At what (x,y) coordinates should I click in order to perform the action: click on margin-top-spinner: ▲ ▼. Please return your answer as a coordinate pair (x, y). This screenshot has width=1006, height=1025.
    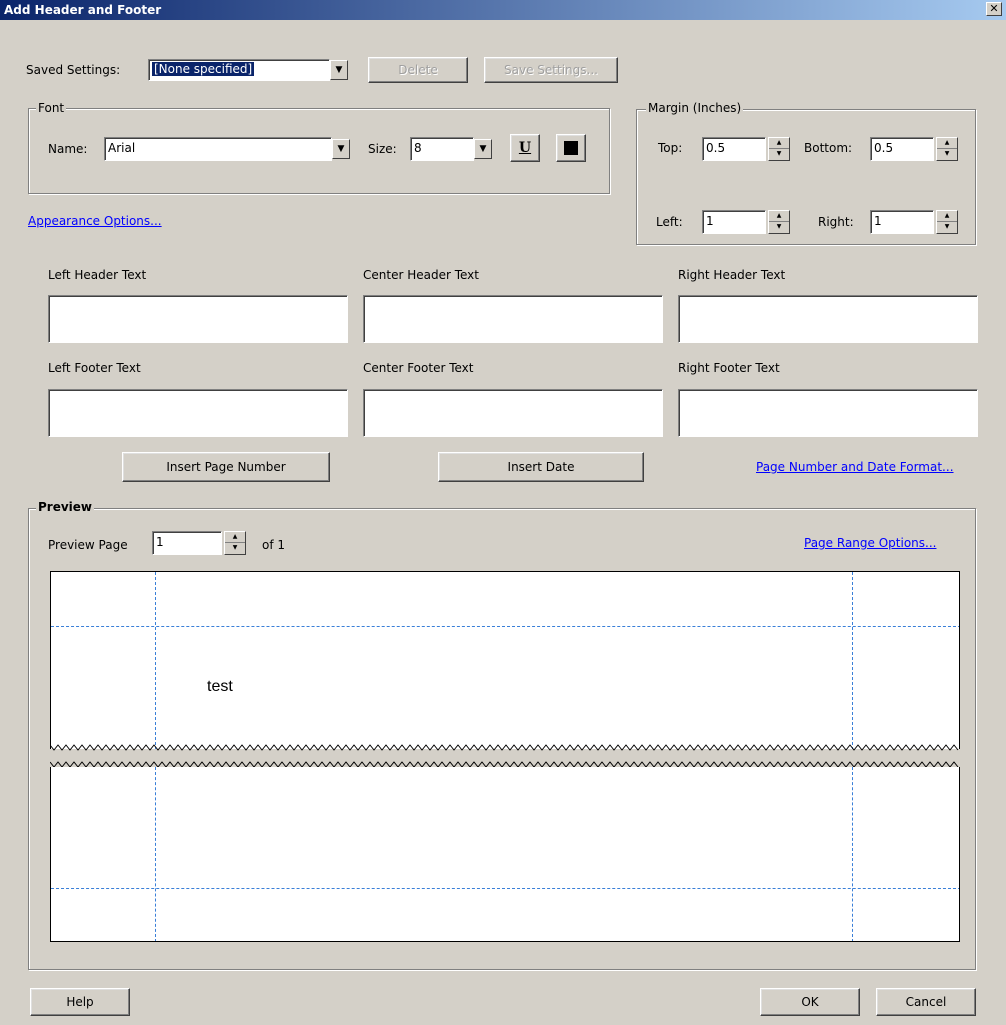
    Looking at the image, I should click on (779, 149).